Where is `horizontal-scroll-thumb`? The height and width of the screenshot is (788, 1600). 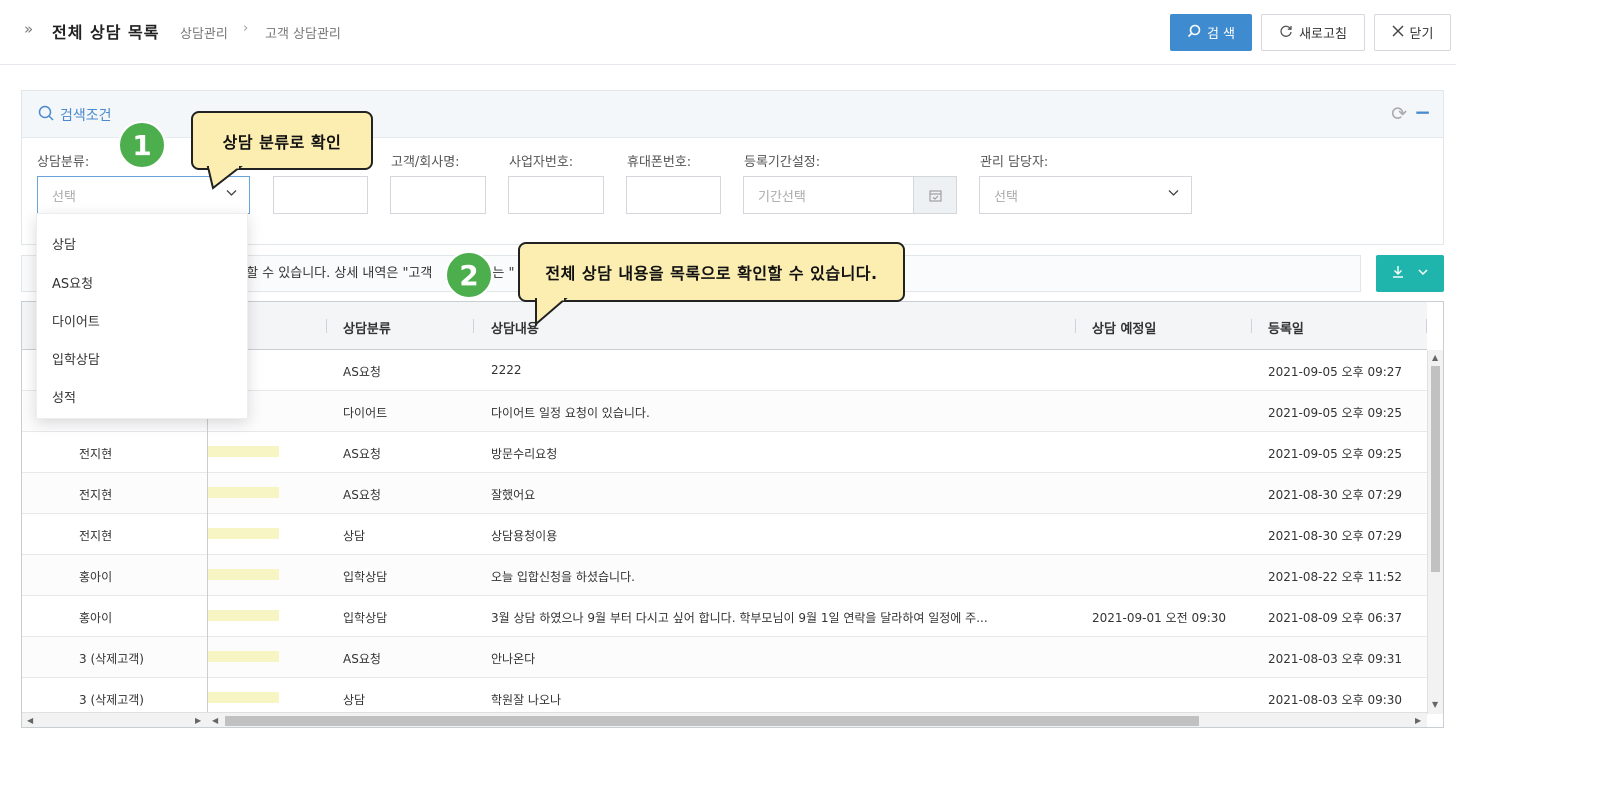
horizontal-scroll-thumb is located at coordinates (712, 721).